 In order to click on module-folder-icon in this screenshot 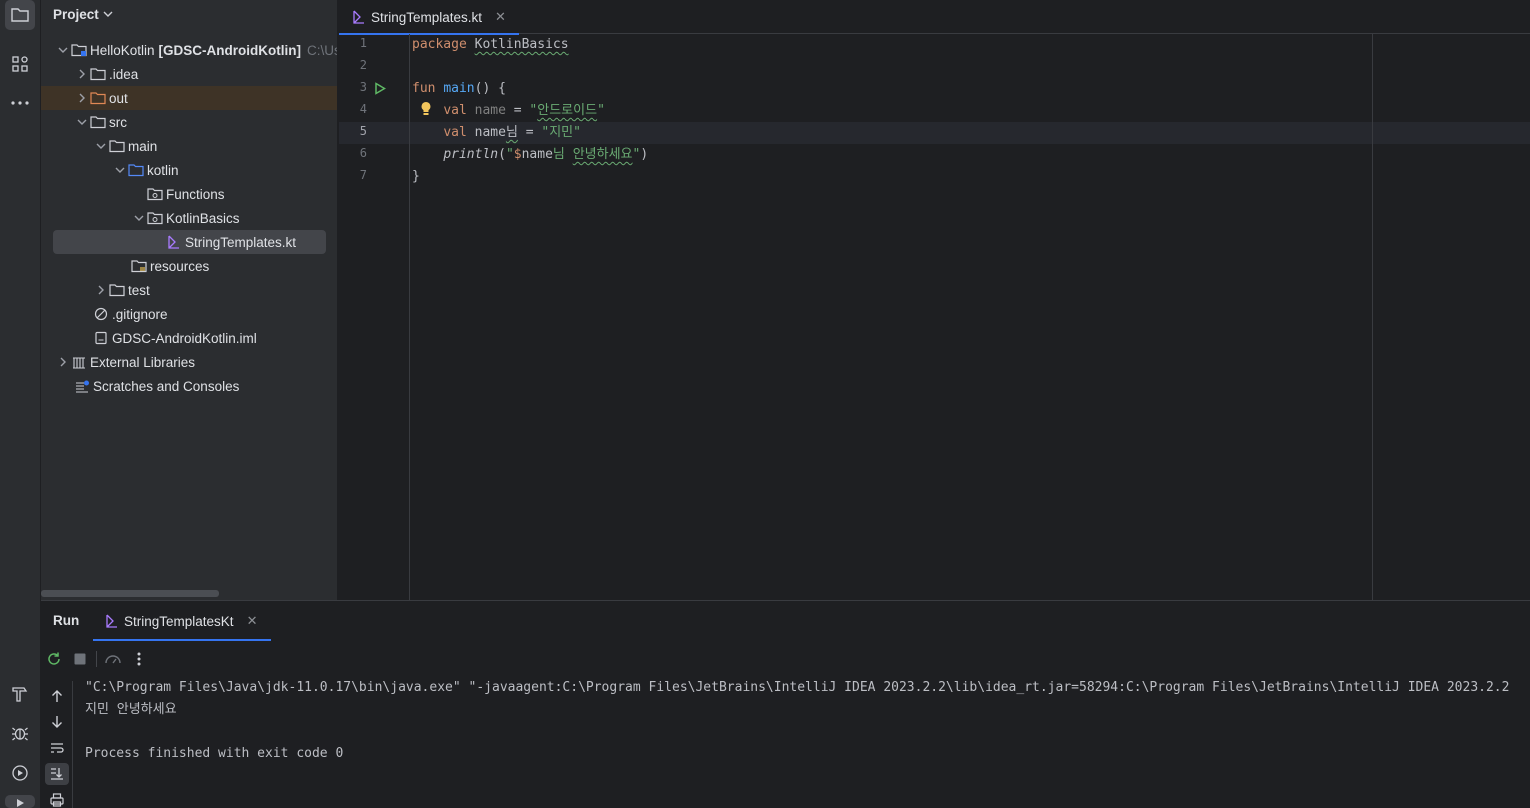, I will do `click(79, 50)`.